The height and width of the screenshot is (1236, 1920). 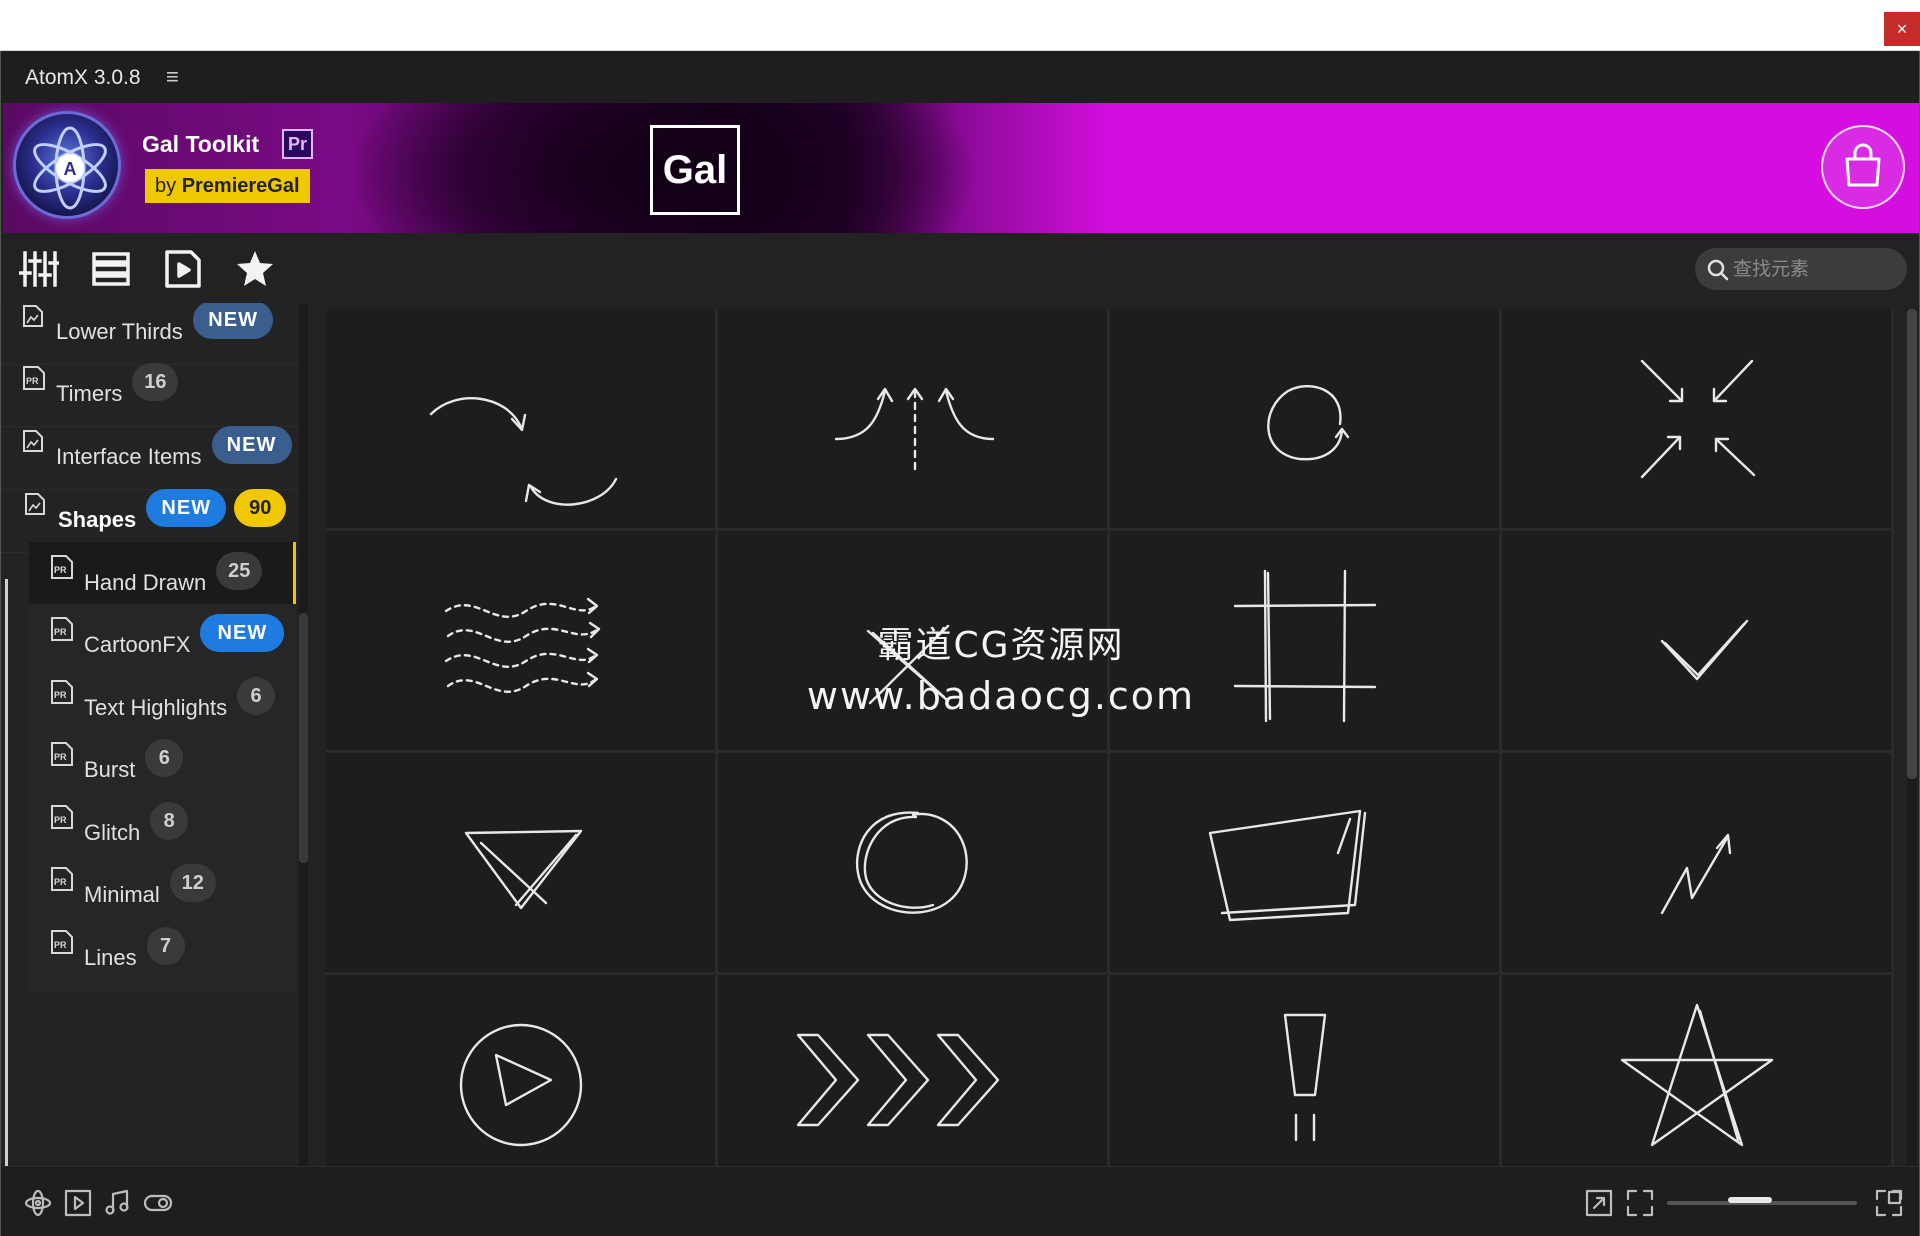 I want to click on hash-square-icon, so click(x=1305, y=646).